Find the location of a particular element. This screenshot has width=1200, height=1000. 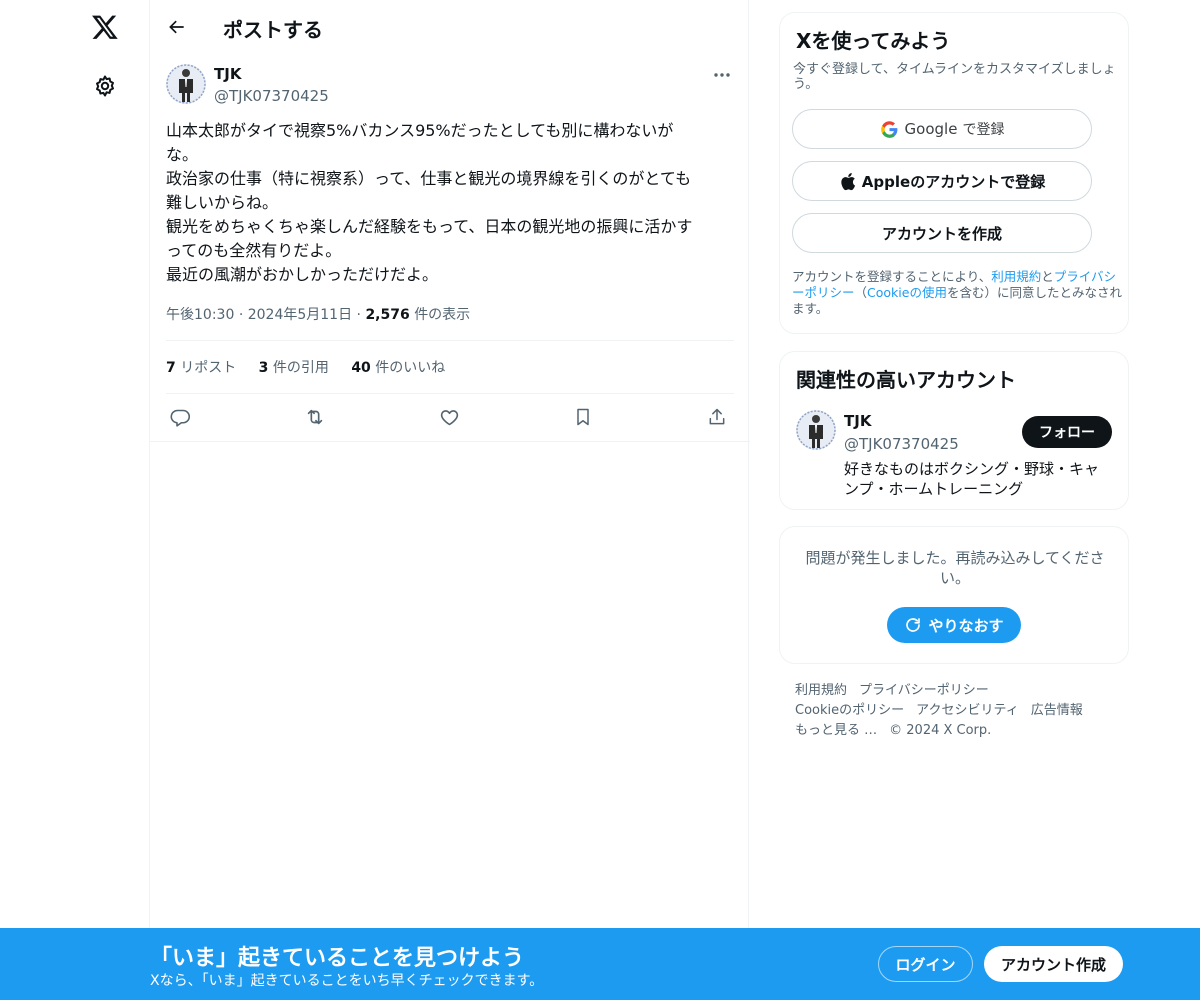

author-handle: @TJK07370425 is located at coordinates (271, 96).